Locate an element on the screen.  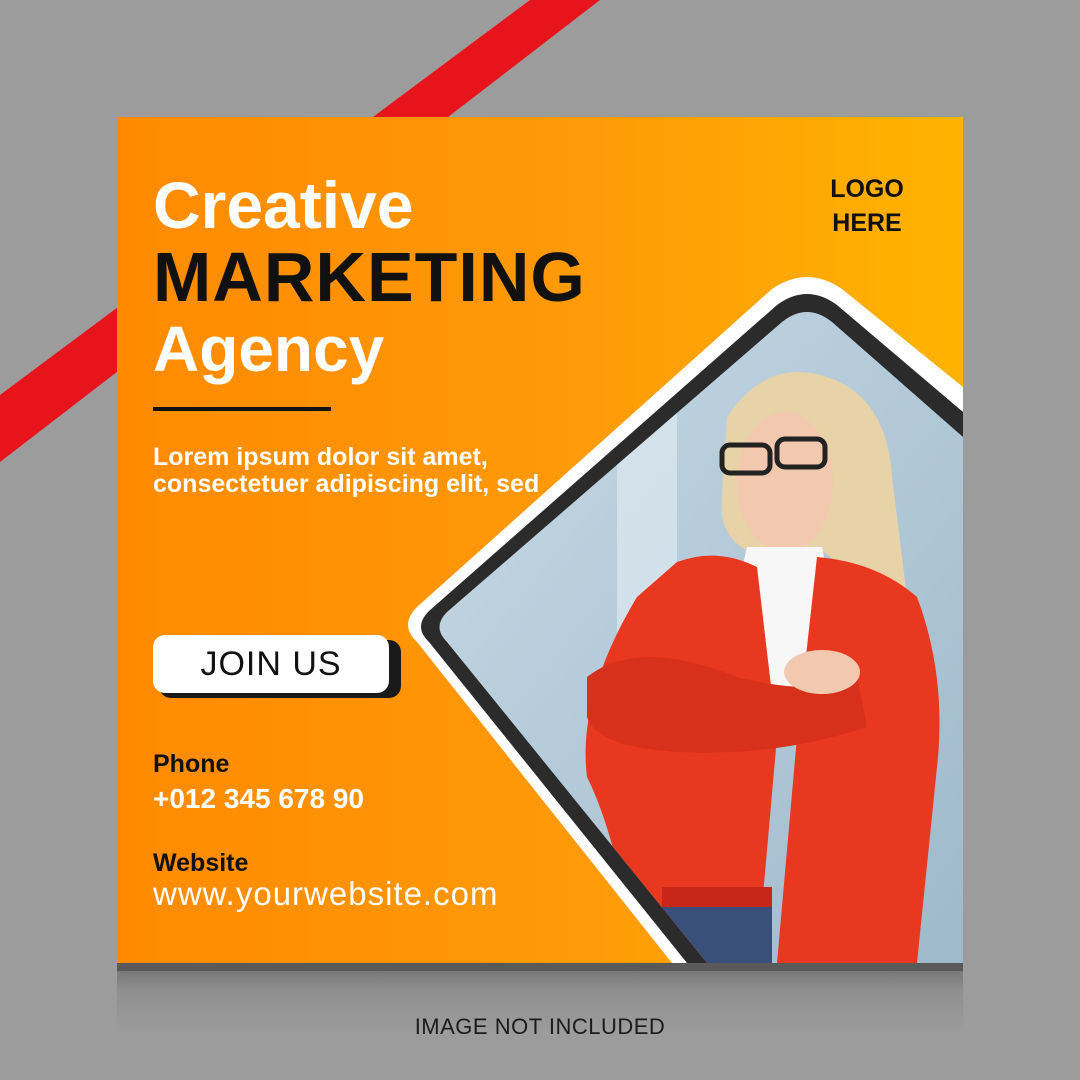
headline-line-agency: Agency is located at coordinates (269, 349).